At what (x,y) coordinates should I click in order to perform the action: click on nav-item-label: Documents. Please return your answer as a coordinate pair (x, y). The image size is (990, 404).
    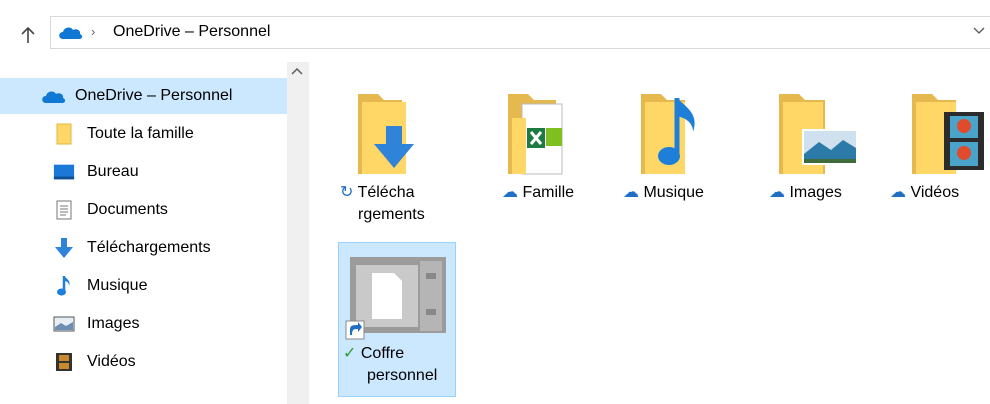
    Looking at the image, I should click on (127, 209).